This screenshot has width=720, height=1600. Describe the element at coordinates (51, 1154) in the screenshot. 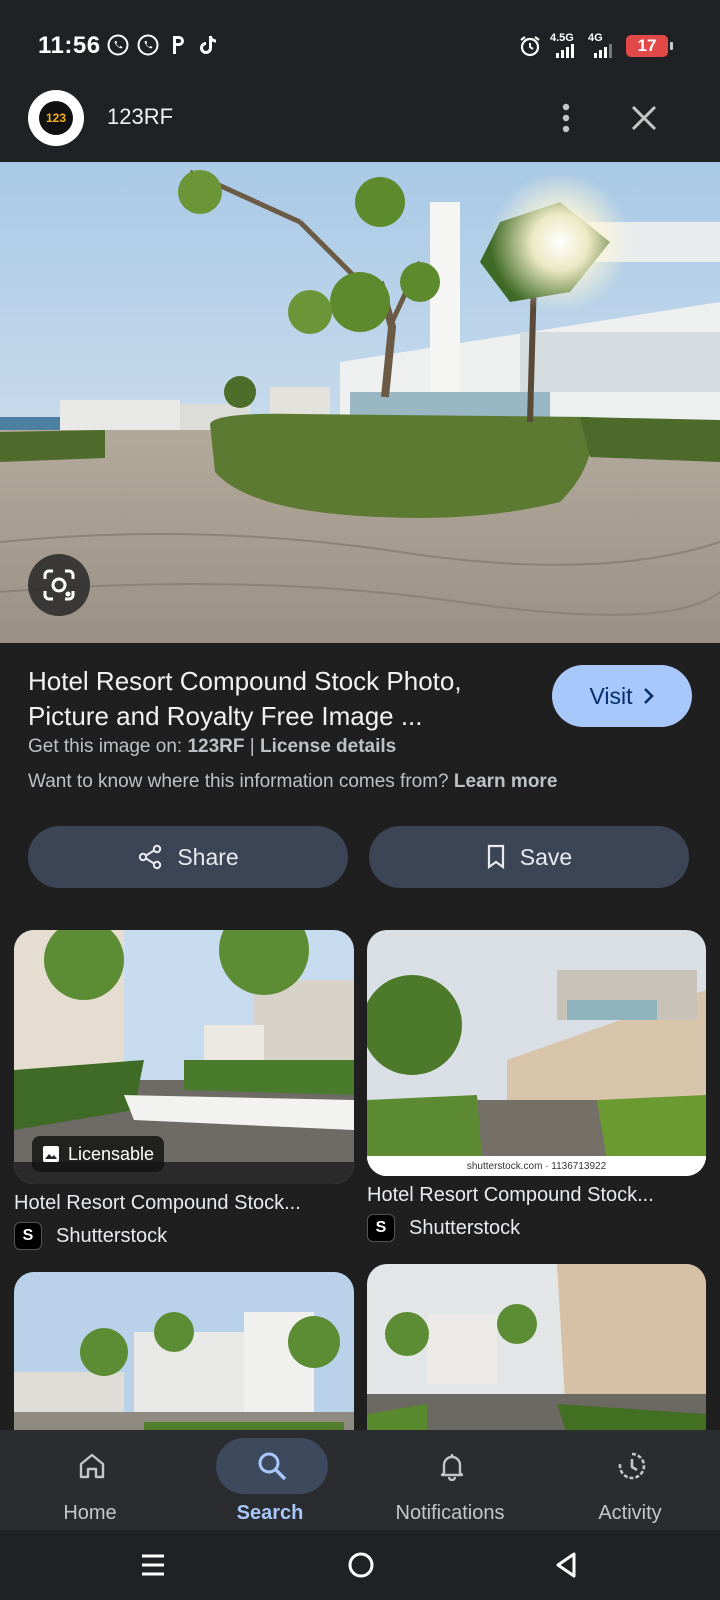

I see `image-icon` at that location.